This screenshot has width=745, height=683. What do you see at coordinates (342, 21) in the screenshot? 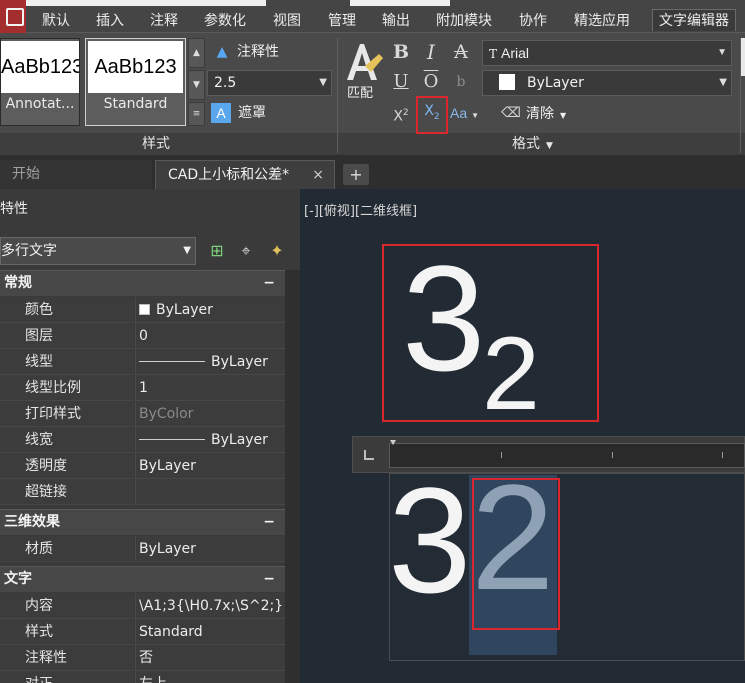
I see `tab-manage: 管理` at bounding box center [342, 21].